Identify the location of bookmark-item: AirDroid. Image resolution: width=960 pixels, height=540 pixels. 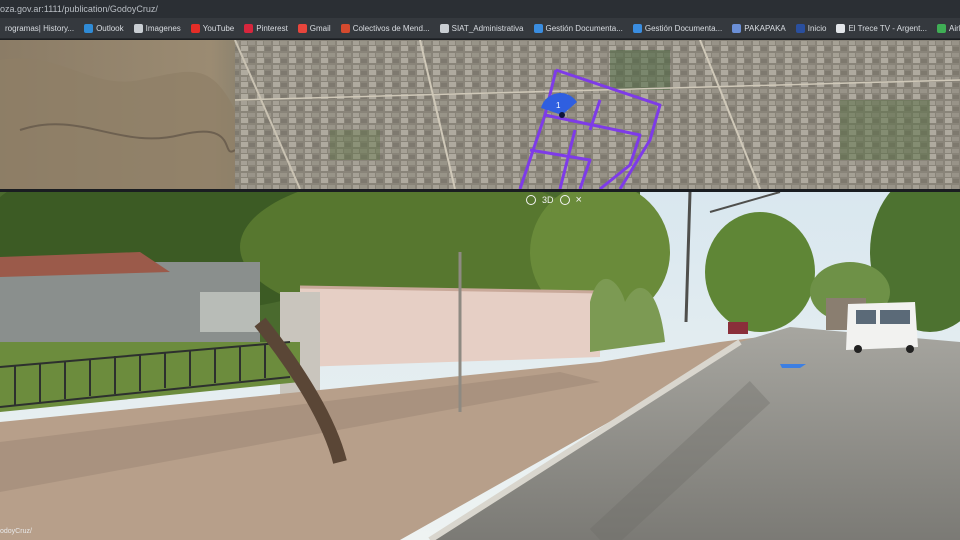
(946, 28).